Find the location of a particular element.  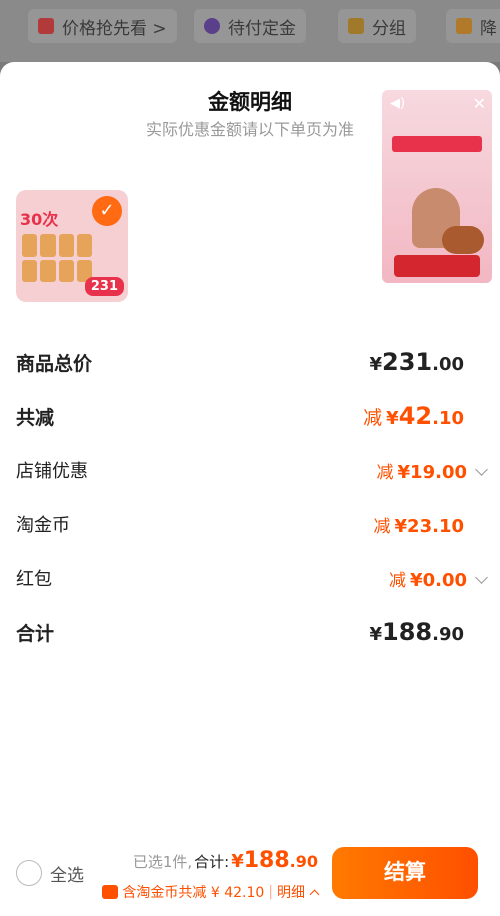

price-preview-chip: 价格抢先看 > is located at coordinates (102, 26).